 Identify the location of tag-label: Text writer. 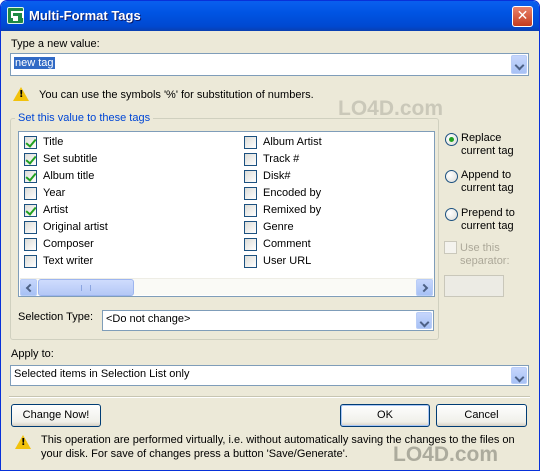
(68, 261).